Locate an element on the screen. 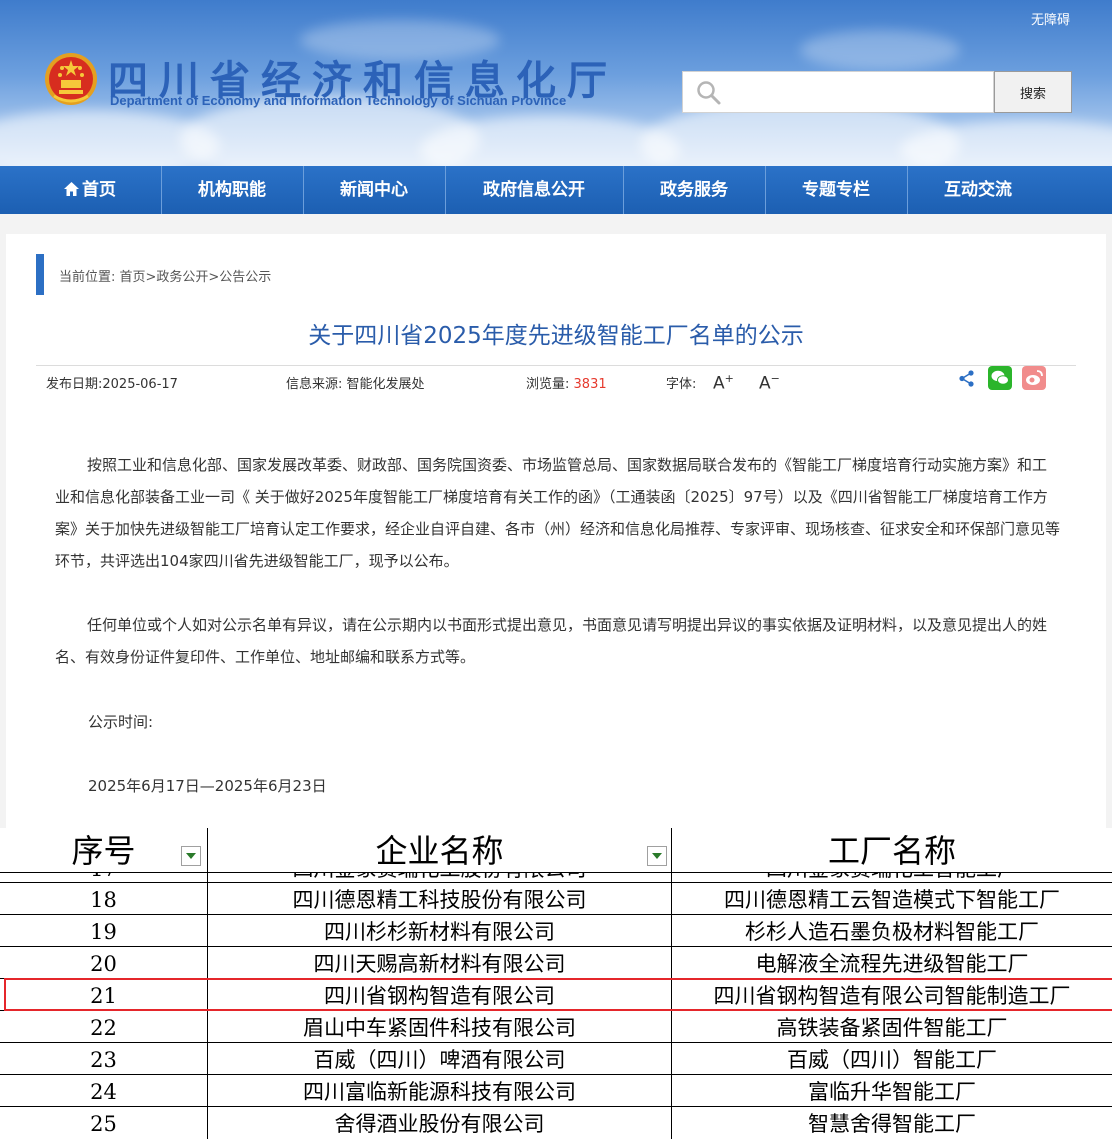 The image size is (1112, 1139). weibo-icon is located at coordinates (1034, 378).